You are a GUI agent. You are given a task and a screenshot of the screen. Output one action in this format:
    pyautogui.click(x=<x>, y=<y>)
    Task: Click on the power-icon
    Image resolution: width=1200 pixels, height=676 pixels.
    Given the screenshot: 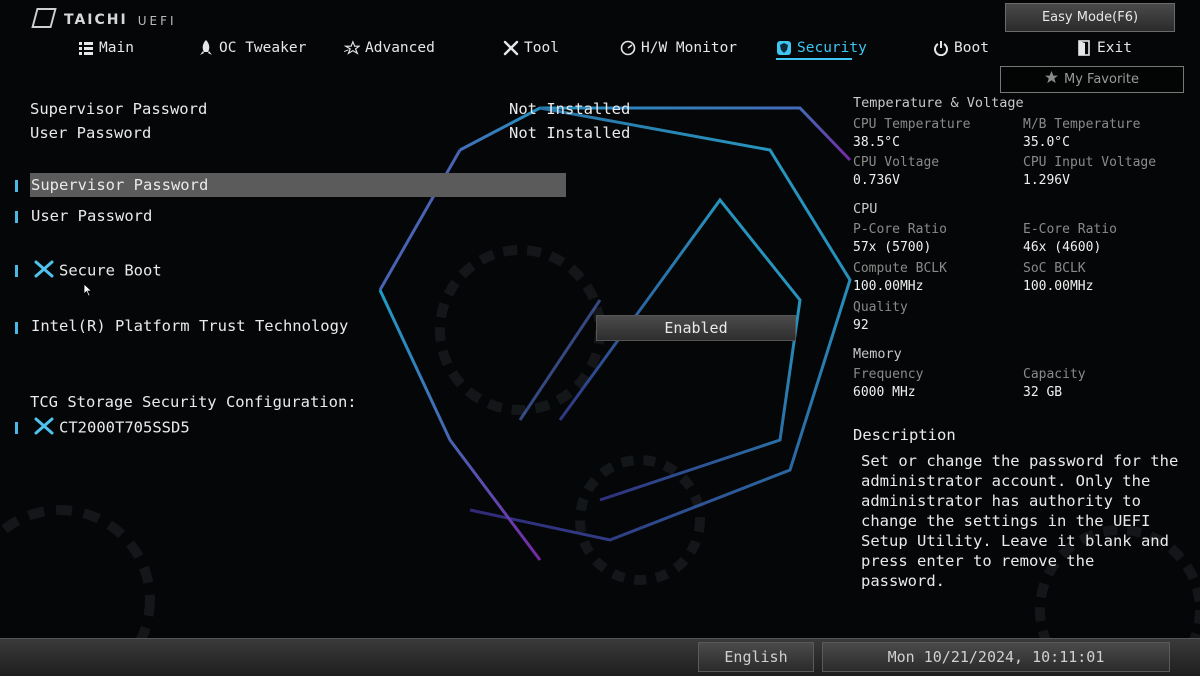 What is the action you would take?
    pyautogui.click(x=941, y=48)
    